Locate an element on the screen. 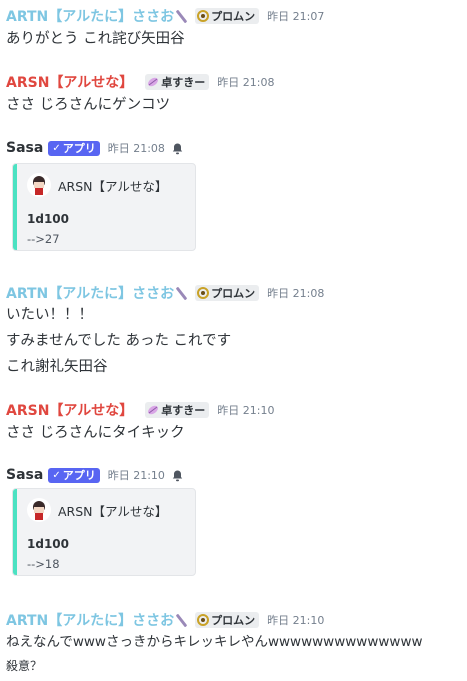 The image size is (467, 681). timestamp: 昨日 21:07 is located at coordinates (295, 16).